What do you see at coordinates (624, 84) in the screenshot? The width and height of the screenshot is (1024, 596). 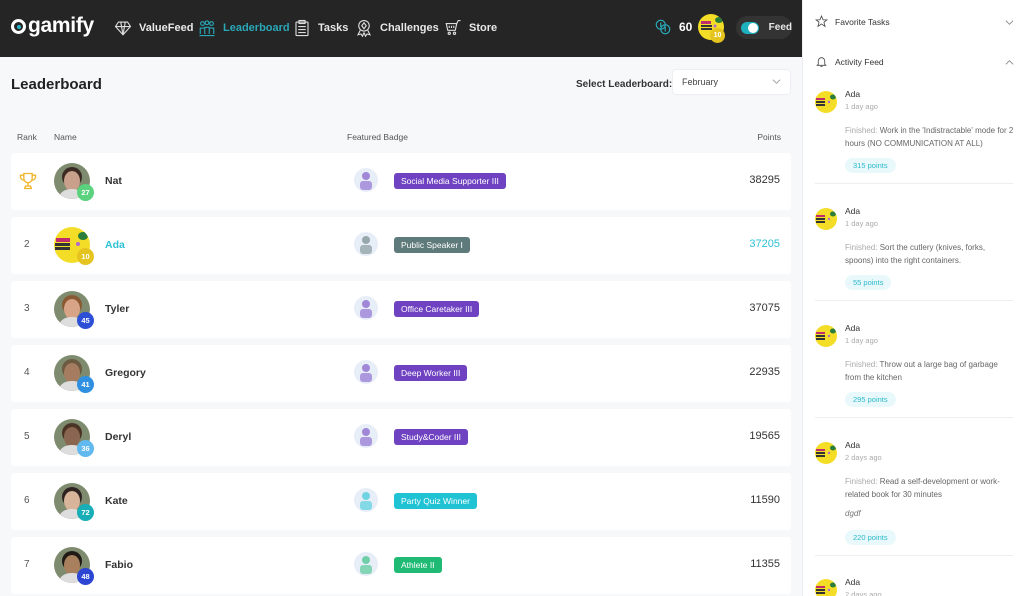 I see `select-leaderboard-label: Select Leaderboard:` at bounding box center [624, 84].